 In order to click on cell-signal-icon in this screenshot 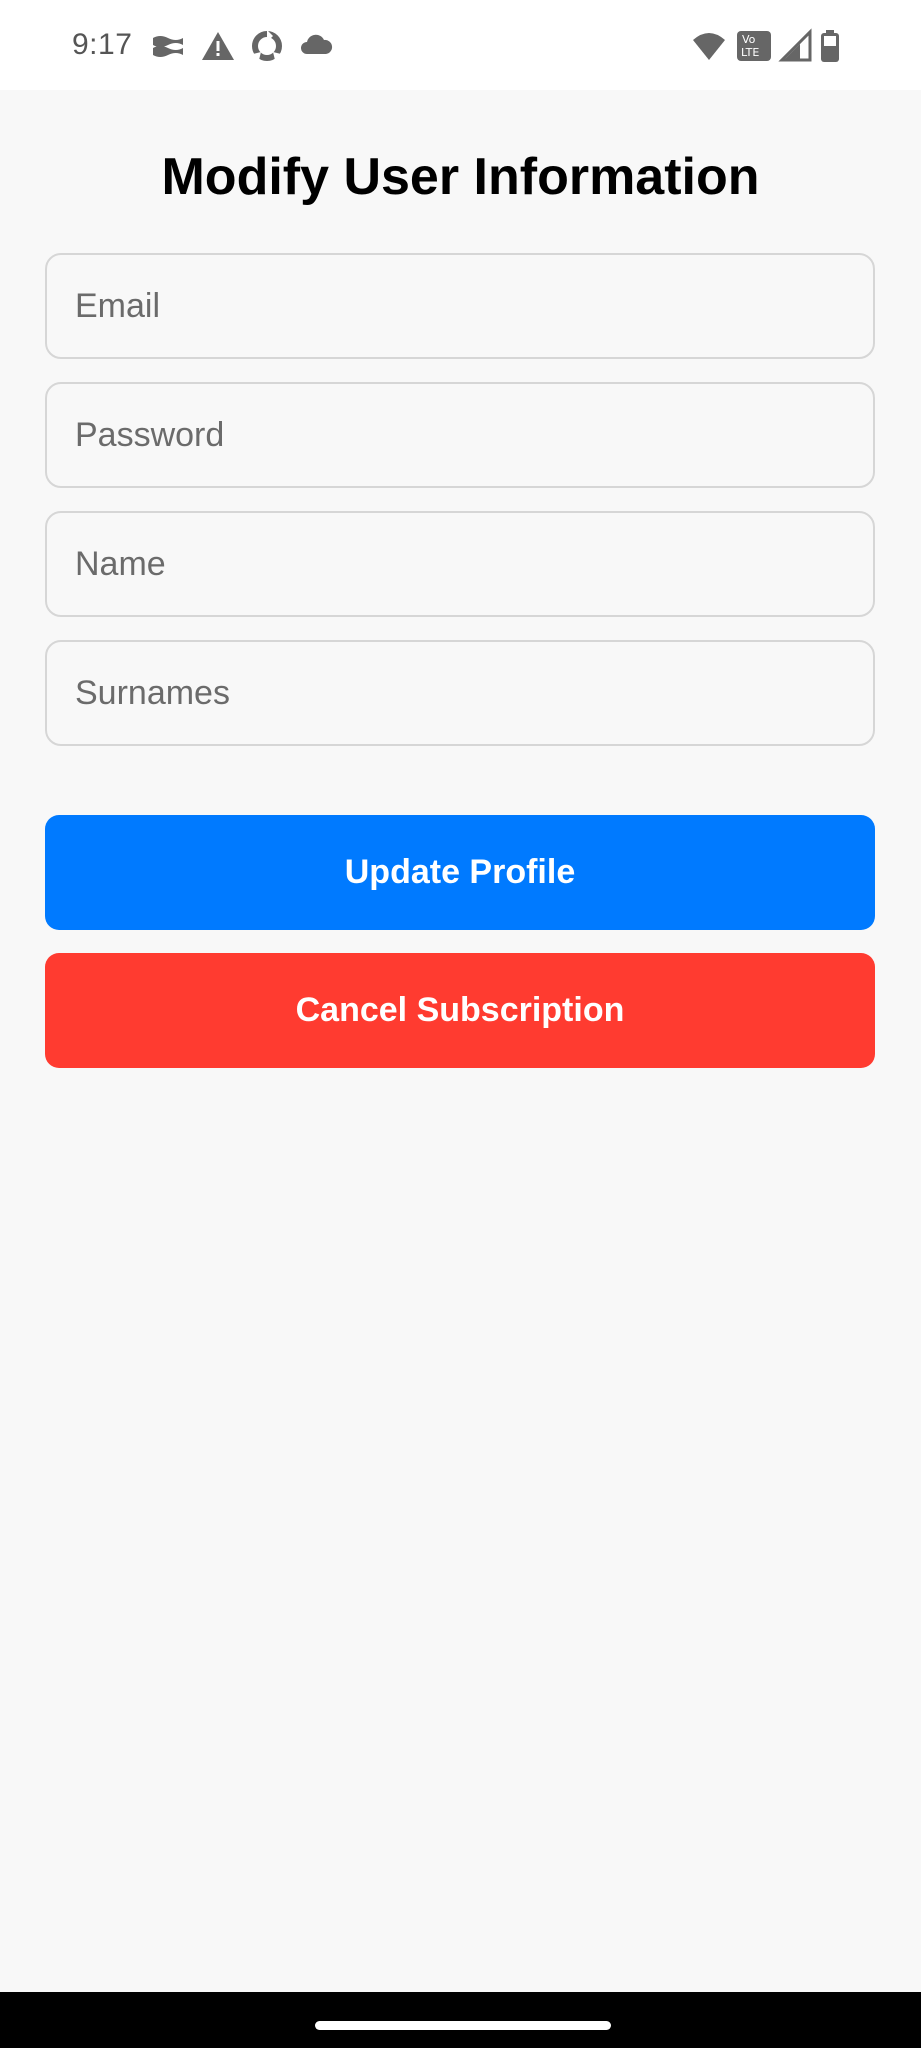, I will do `click(796, 46)`.